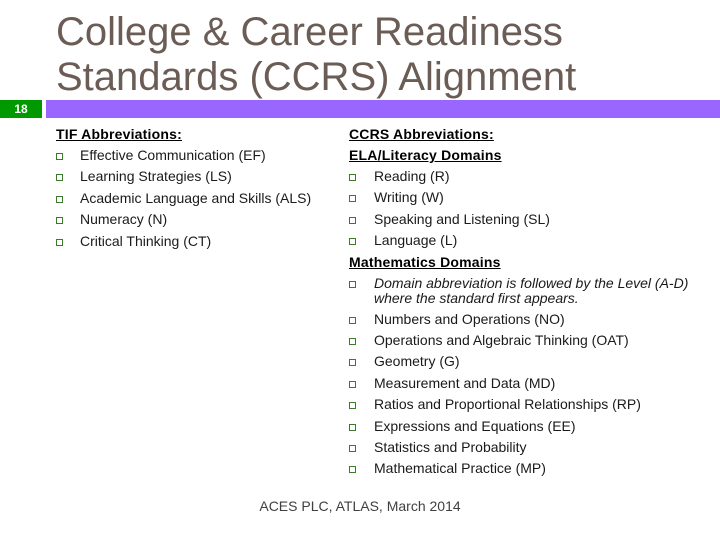  I want to click on list-item: Statistics and Probability, so click(519, 447).